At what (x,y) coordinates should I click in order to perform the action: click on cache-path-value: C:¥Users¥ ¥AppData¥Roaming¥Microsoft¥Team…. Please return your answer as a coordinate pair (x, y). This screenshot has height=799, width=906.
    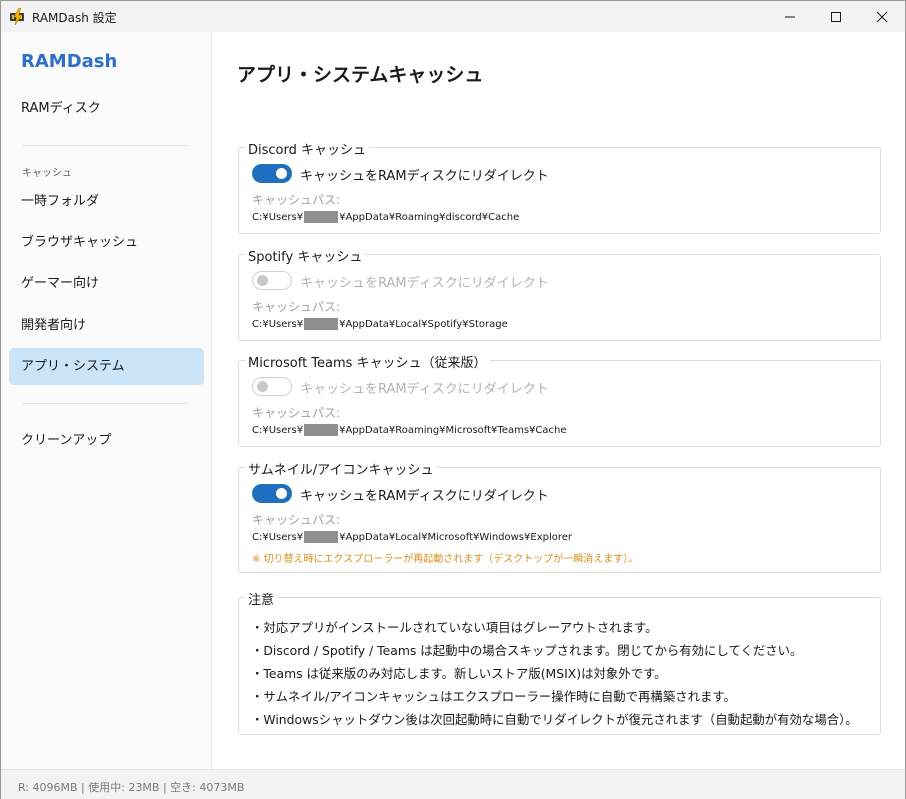
    Looking at the image, I should click on (409, 430).